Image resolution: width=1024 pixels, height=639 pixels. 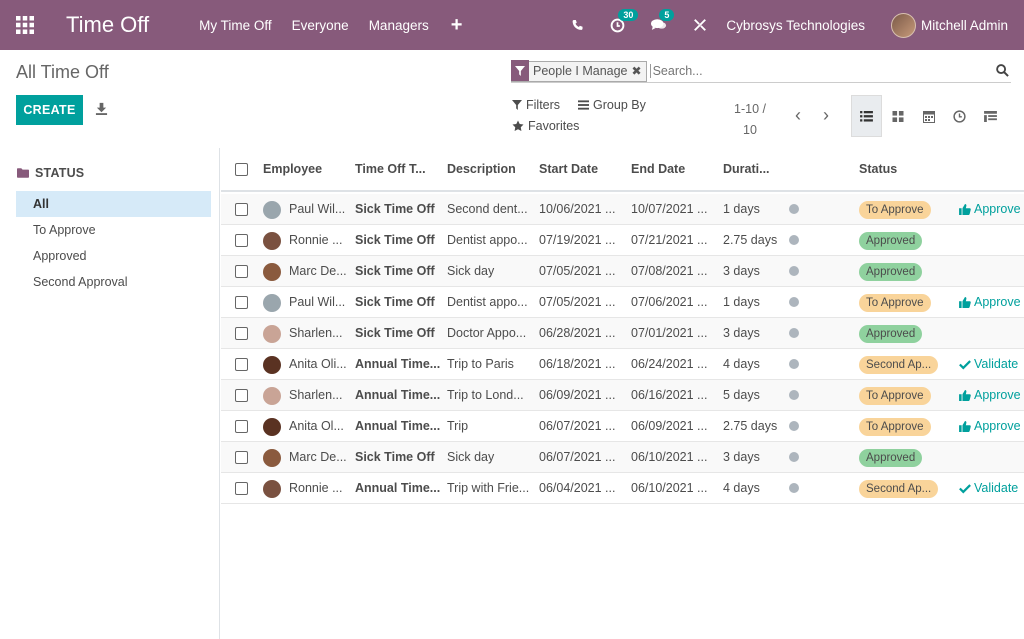 I want to click on close-icon: ✖, so click(x=639, y=71).